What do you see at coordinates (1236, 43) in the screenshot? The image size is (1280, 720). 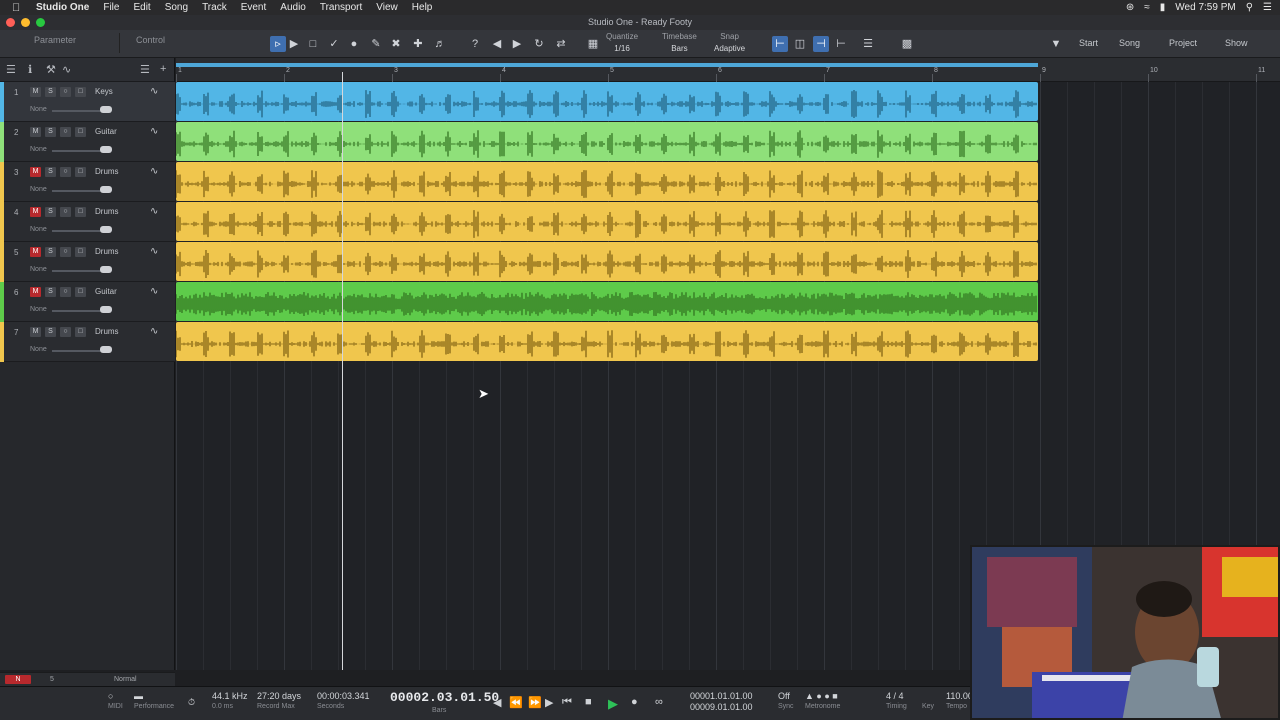 I see `show-page-button: Show` at bounding box center [1236, 43].